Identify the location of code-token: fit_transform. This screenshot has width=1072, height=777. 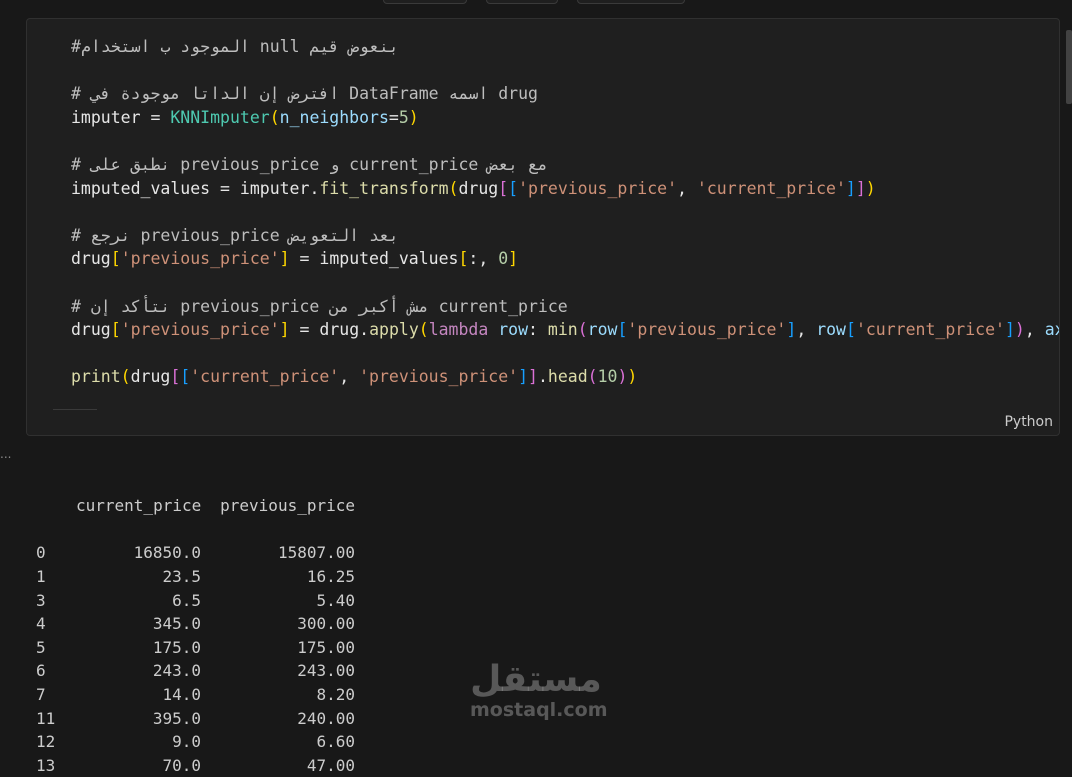
(384, 188).